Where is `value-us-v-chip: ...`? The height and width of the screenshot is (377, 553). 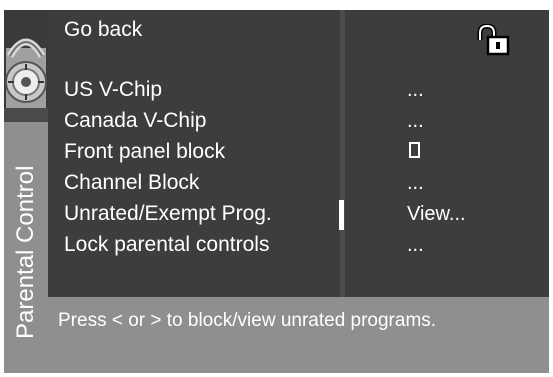 value-us-v-chip: ... is located at coordinates (415, 90).